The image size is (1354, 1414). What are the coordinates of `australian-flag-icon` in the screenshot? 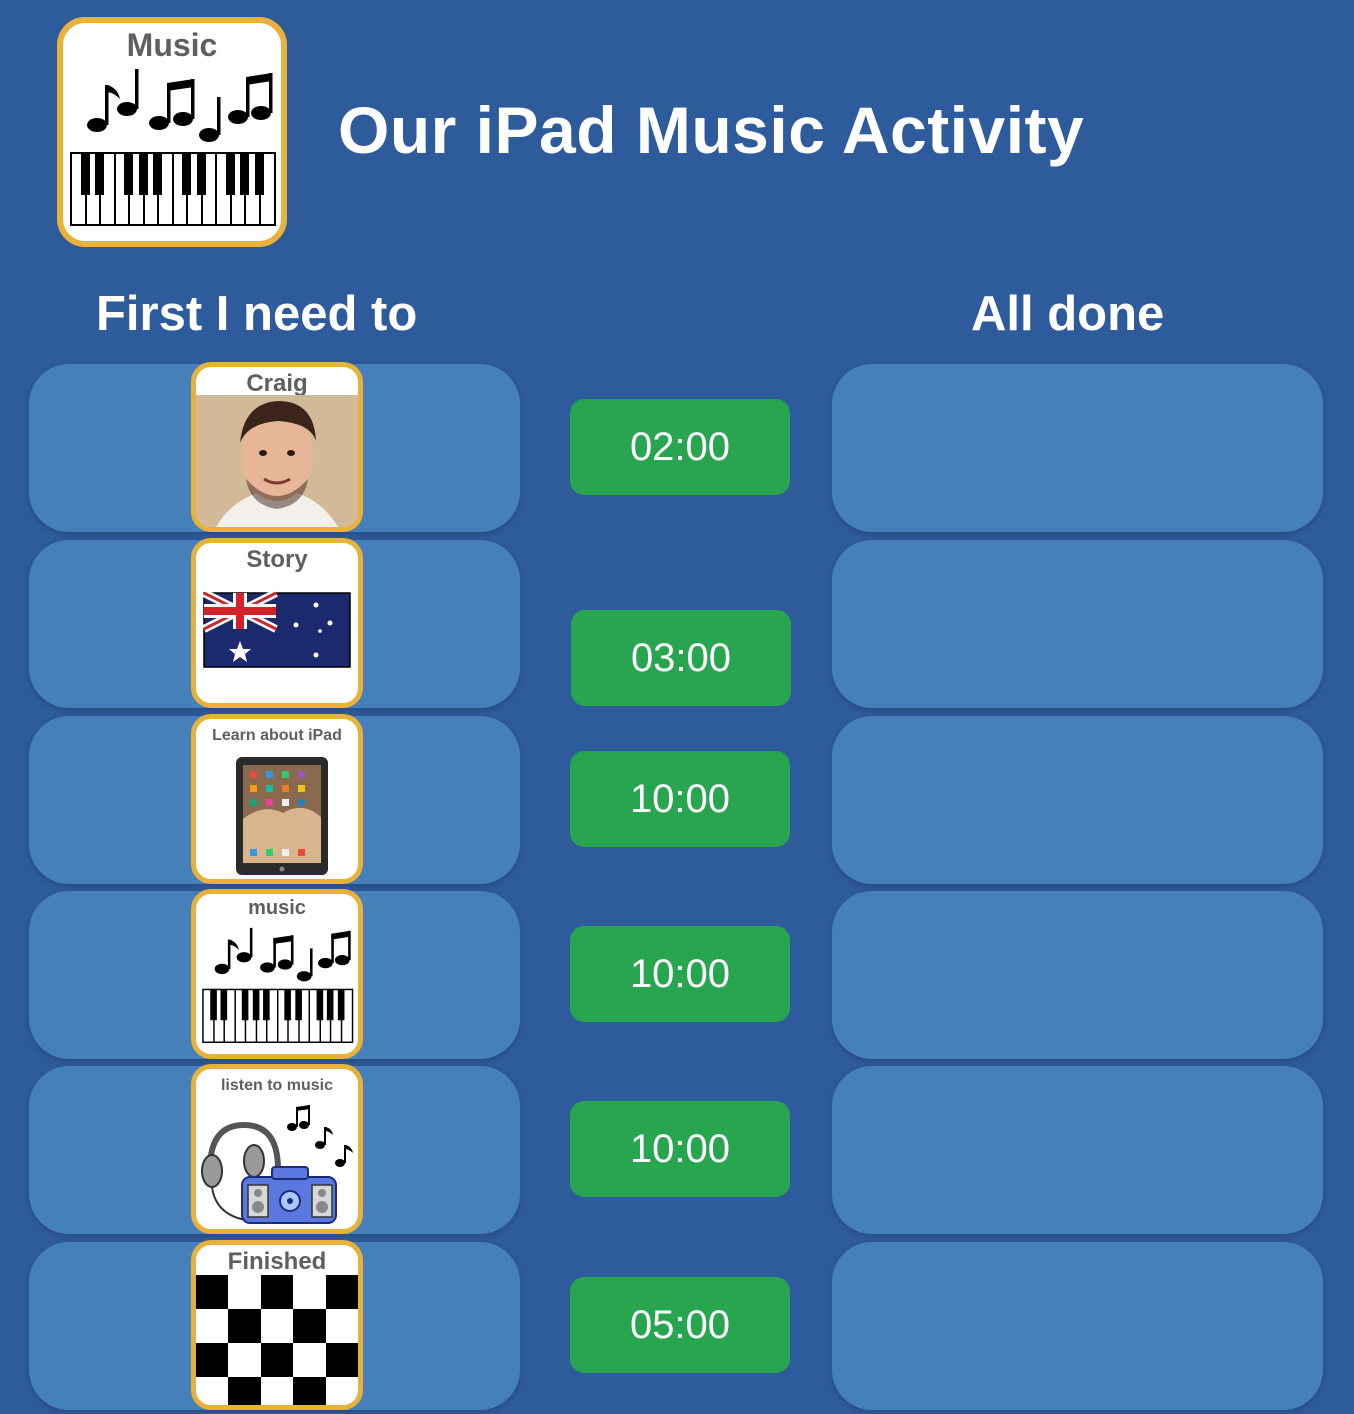 It's located at (276, 628).